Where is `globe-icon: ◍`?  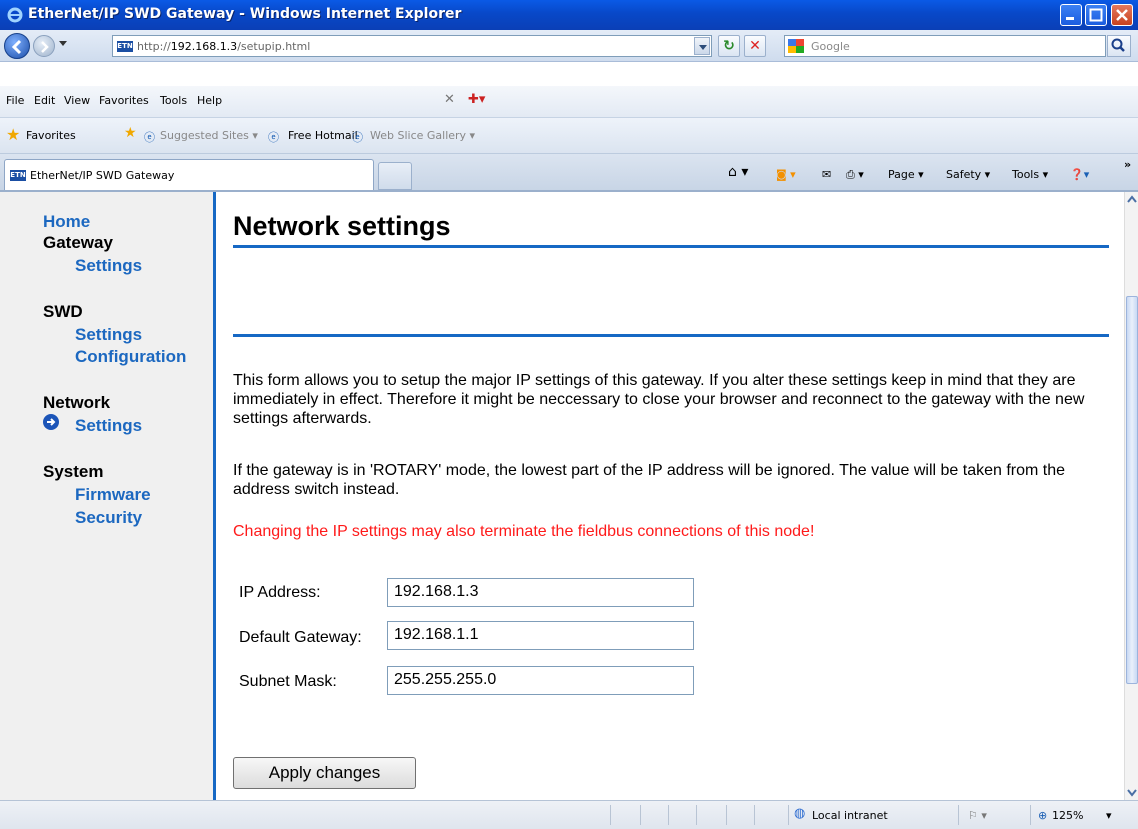 globe-icon: ◍ is located at coordinates (800, 813).